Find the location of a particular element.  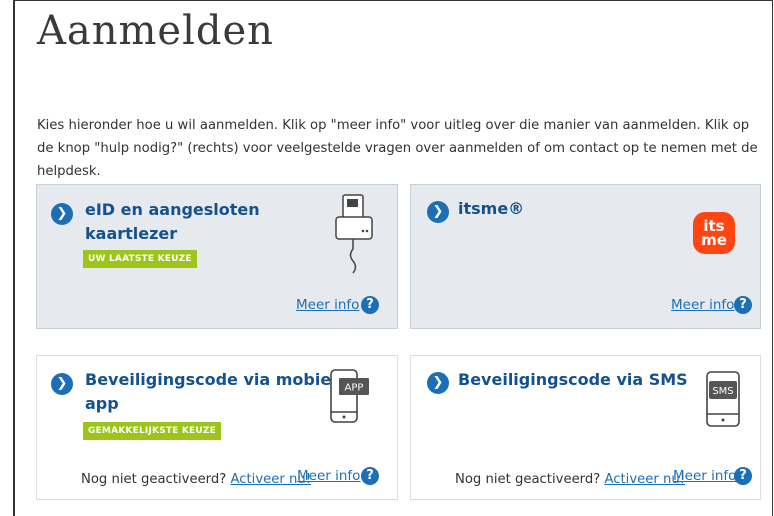

option-eid-title-line2: kaartlezer is located at coordinates (131, 233).